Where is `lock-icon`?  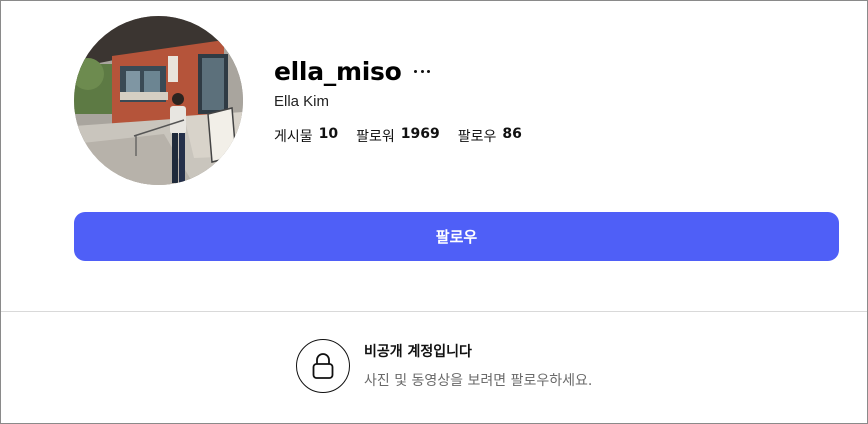
lock-icon is located at coordinates (323, 366).